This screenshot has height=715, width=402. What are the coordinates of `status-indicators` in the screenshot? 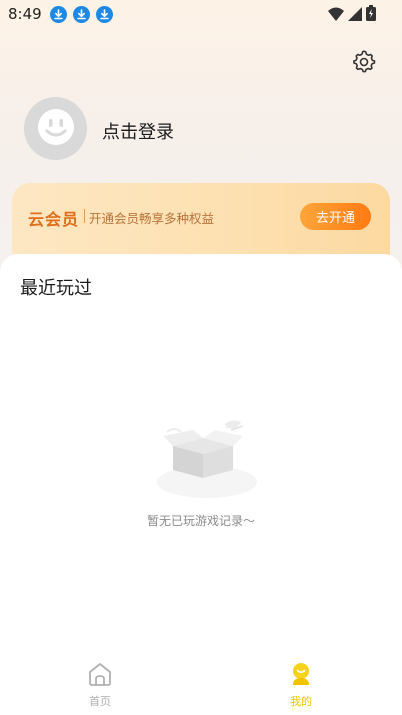 It's located at (352, 15).